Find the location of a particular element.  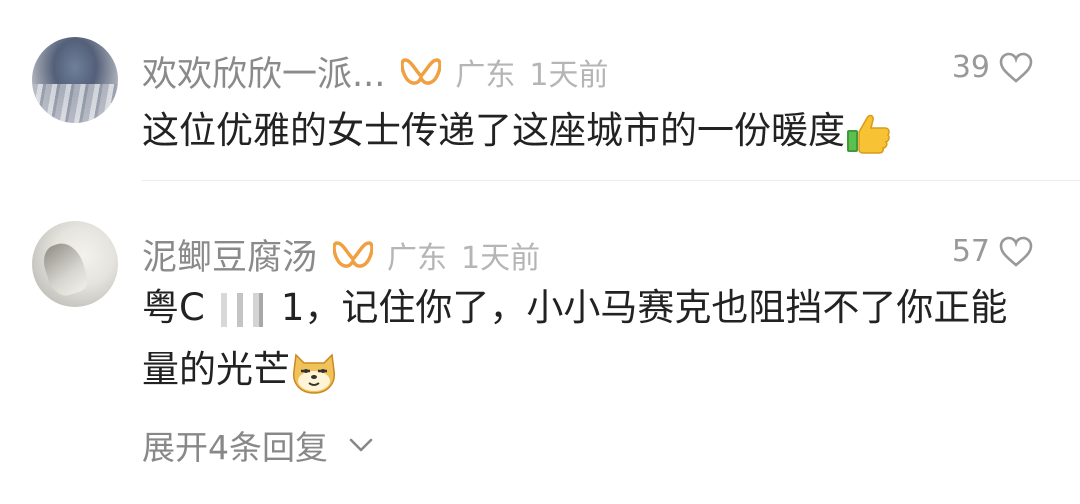

chevron-down-icon is located at coordinates (361, 445).